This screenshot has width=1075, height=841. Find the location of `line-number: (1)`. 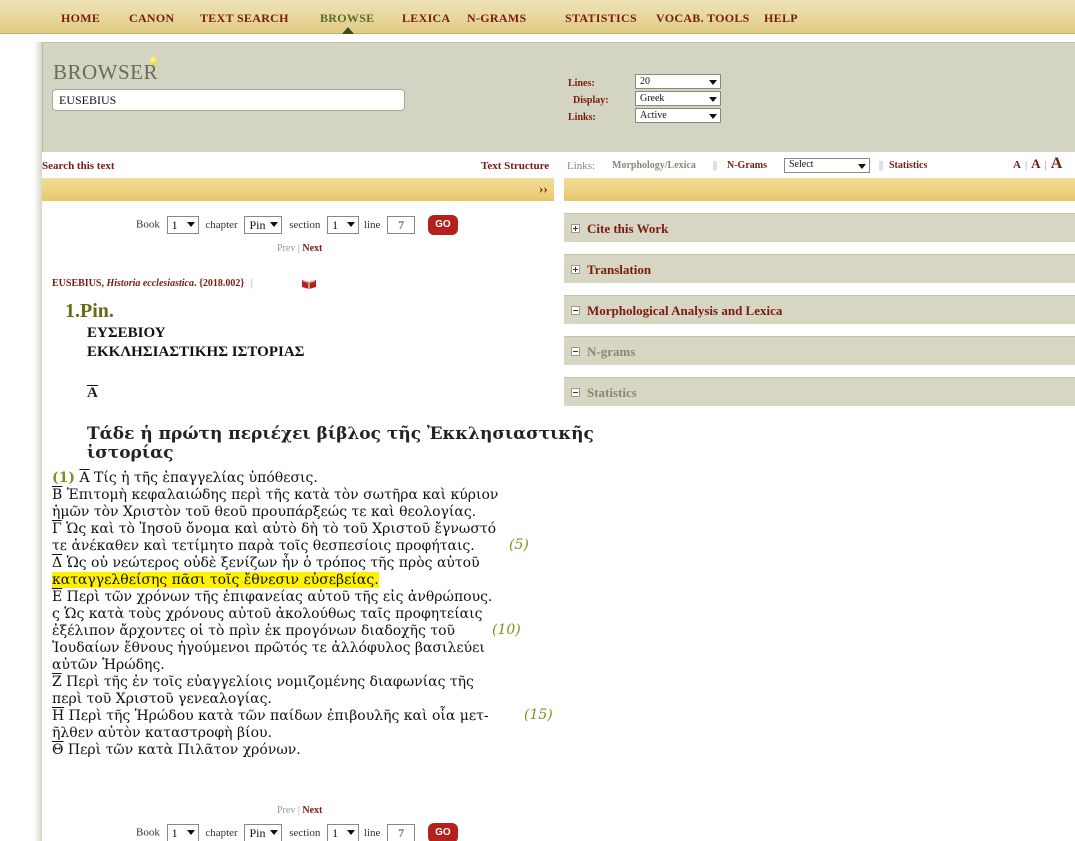

line-number: (1) is located at coordinates (63, 478).